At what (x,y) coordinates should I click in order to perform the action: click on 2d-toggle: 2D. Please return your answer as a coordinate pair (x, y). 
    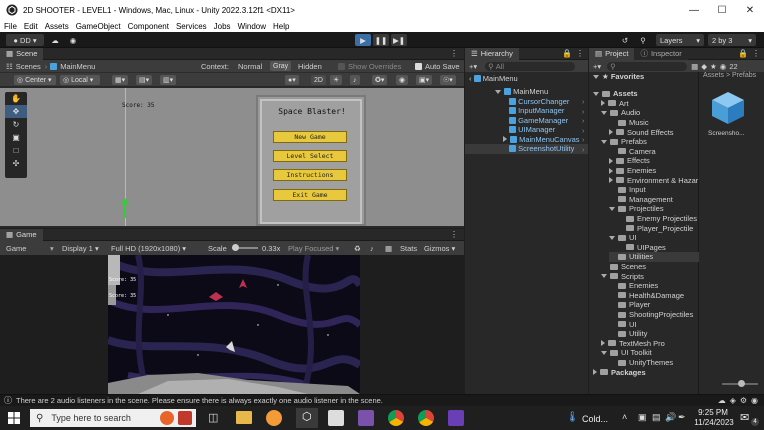
    Looking at the image, I should click on (318, 80).